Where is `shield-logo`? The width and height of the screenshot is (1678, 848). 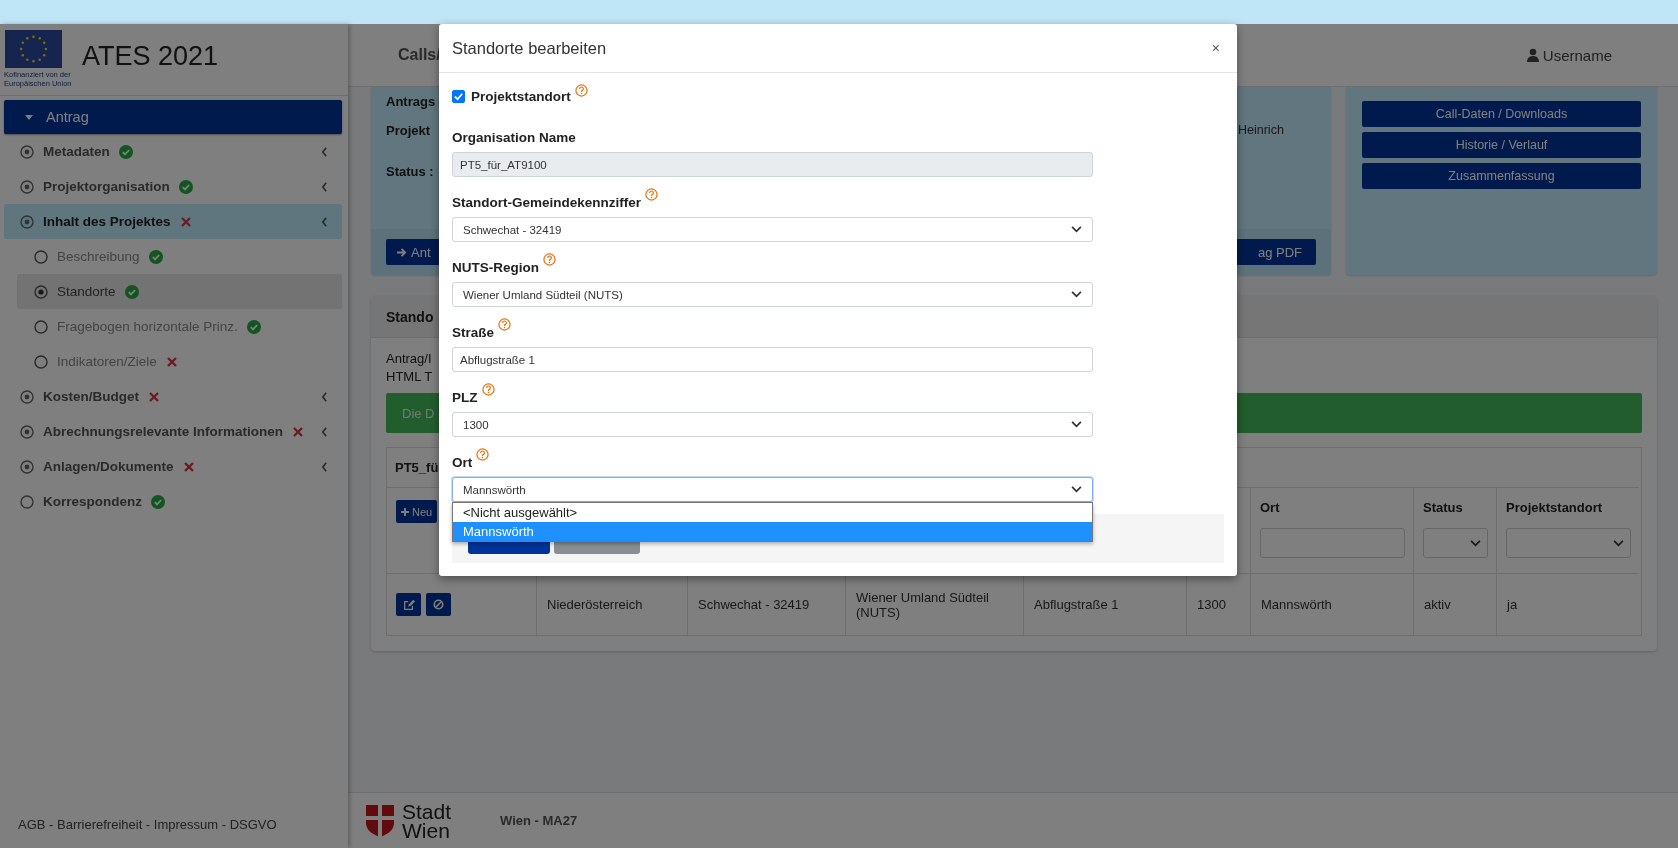
shield-logo is located at coordinates (380, 820).